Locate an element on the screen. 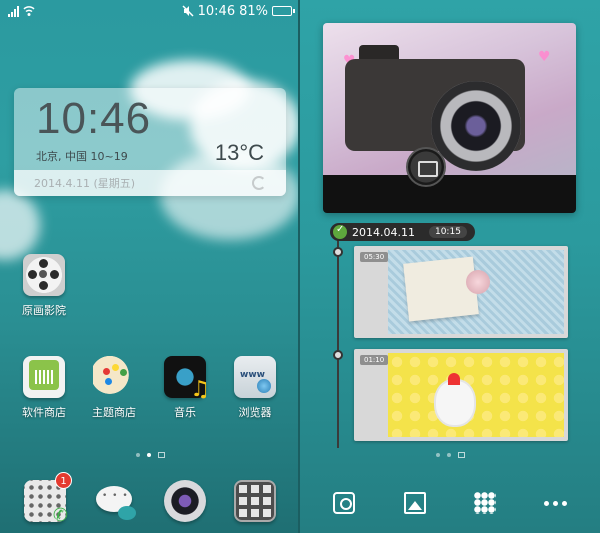 This screenshot has height=533, width=600. clock-weather-widget: 10:46 北京, 中国 10~19 13°C 2014.4.11 (星期五) is located at coordinates (150, 142).